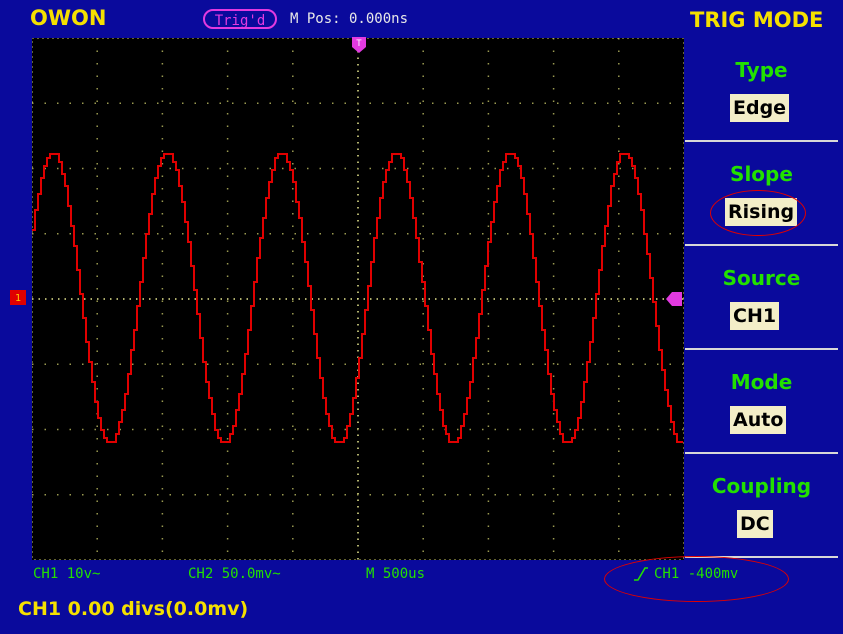 This screenshot has height=634, width=843. Describe the element at coordinates (234, 574) in the screenshot. I see `ch2-scale-readout: CH2 50.0mv~` at that location.